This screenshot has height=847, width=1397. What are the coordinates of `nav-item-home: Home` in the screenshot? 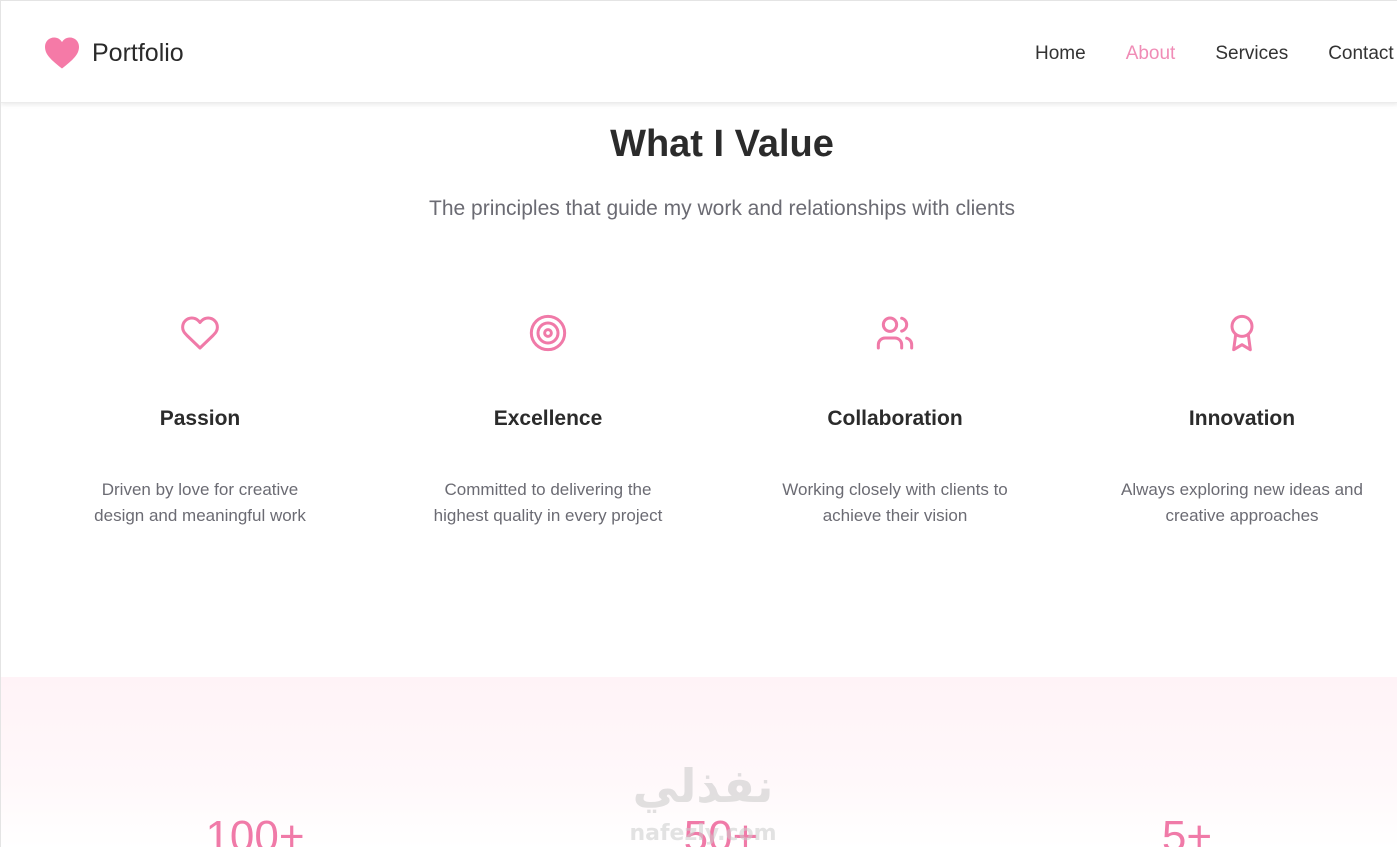 It's located at (1060, 54).